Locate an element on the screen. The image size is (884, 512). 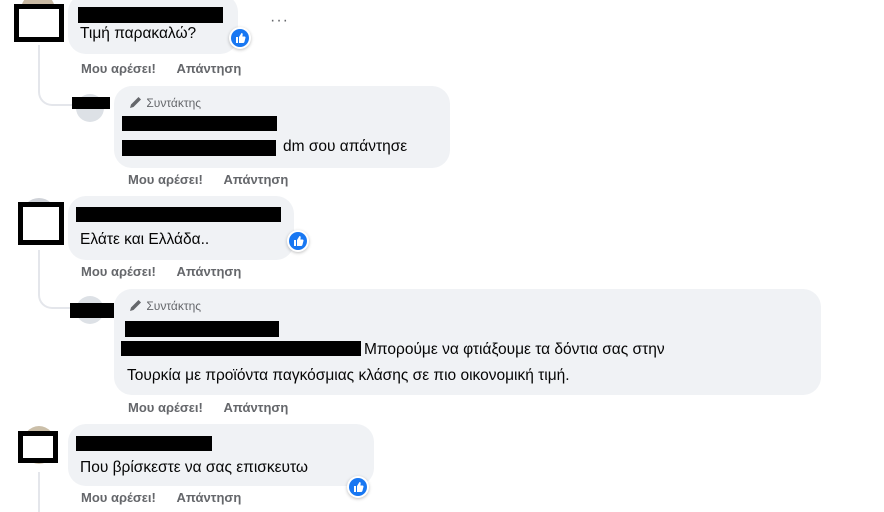
comment-text: Που βρίσκεστε να σας επισκευτω is located at coordinates (194, 467).